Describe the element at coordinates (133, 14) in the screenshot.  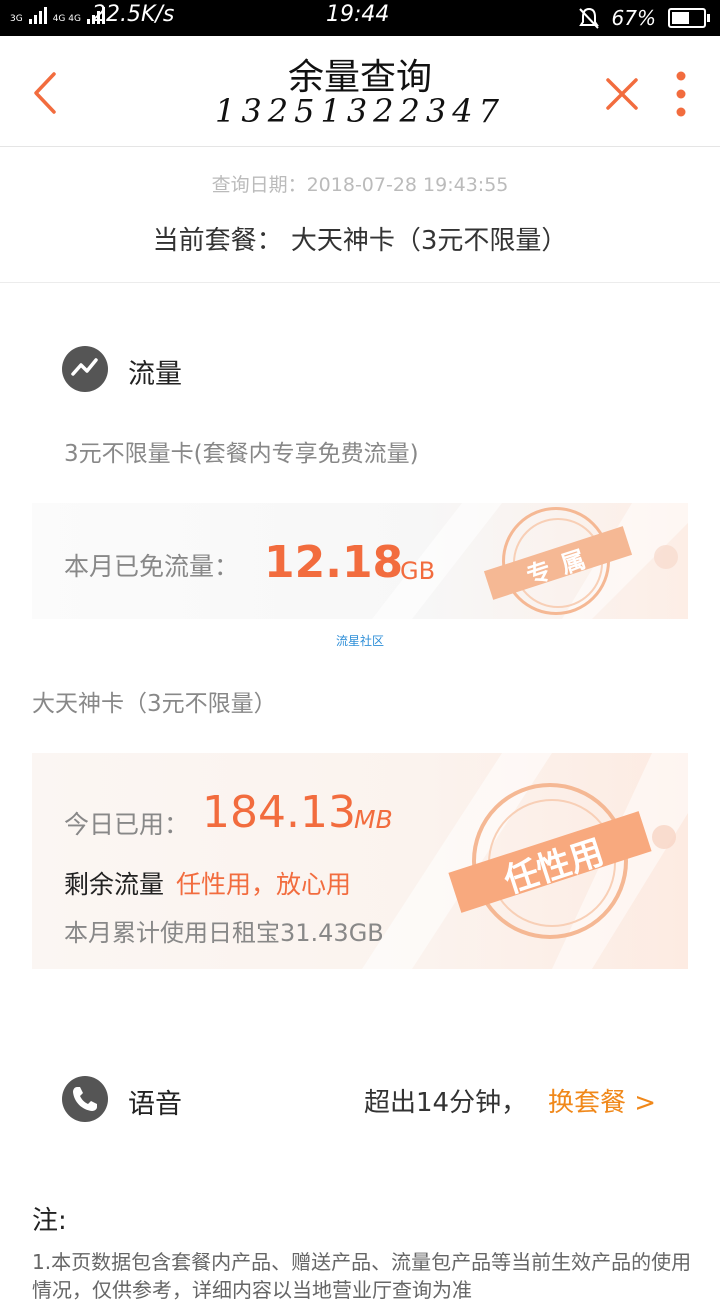
I see `network-speed: 22.5K/s` at that location.